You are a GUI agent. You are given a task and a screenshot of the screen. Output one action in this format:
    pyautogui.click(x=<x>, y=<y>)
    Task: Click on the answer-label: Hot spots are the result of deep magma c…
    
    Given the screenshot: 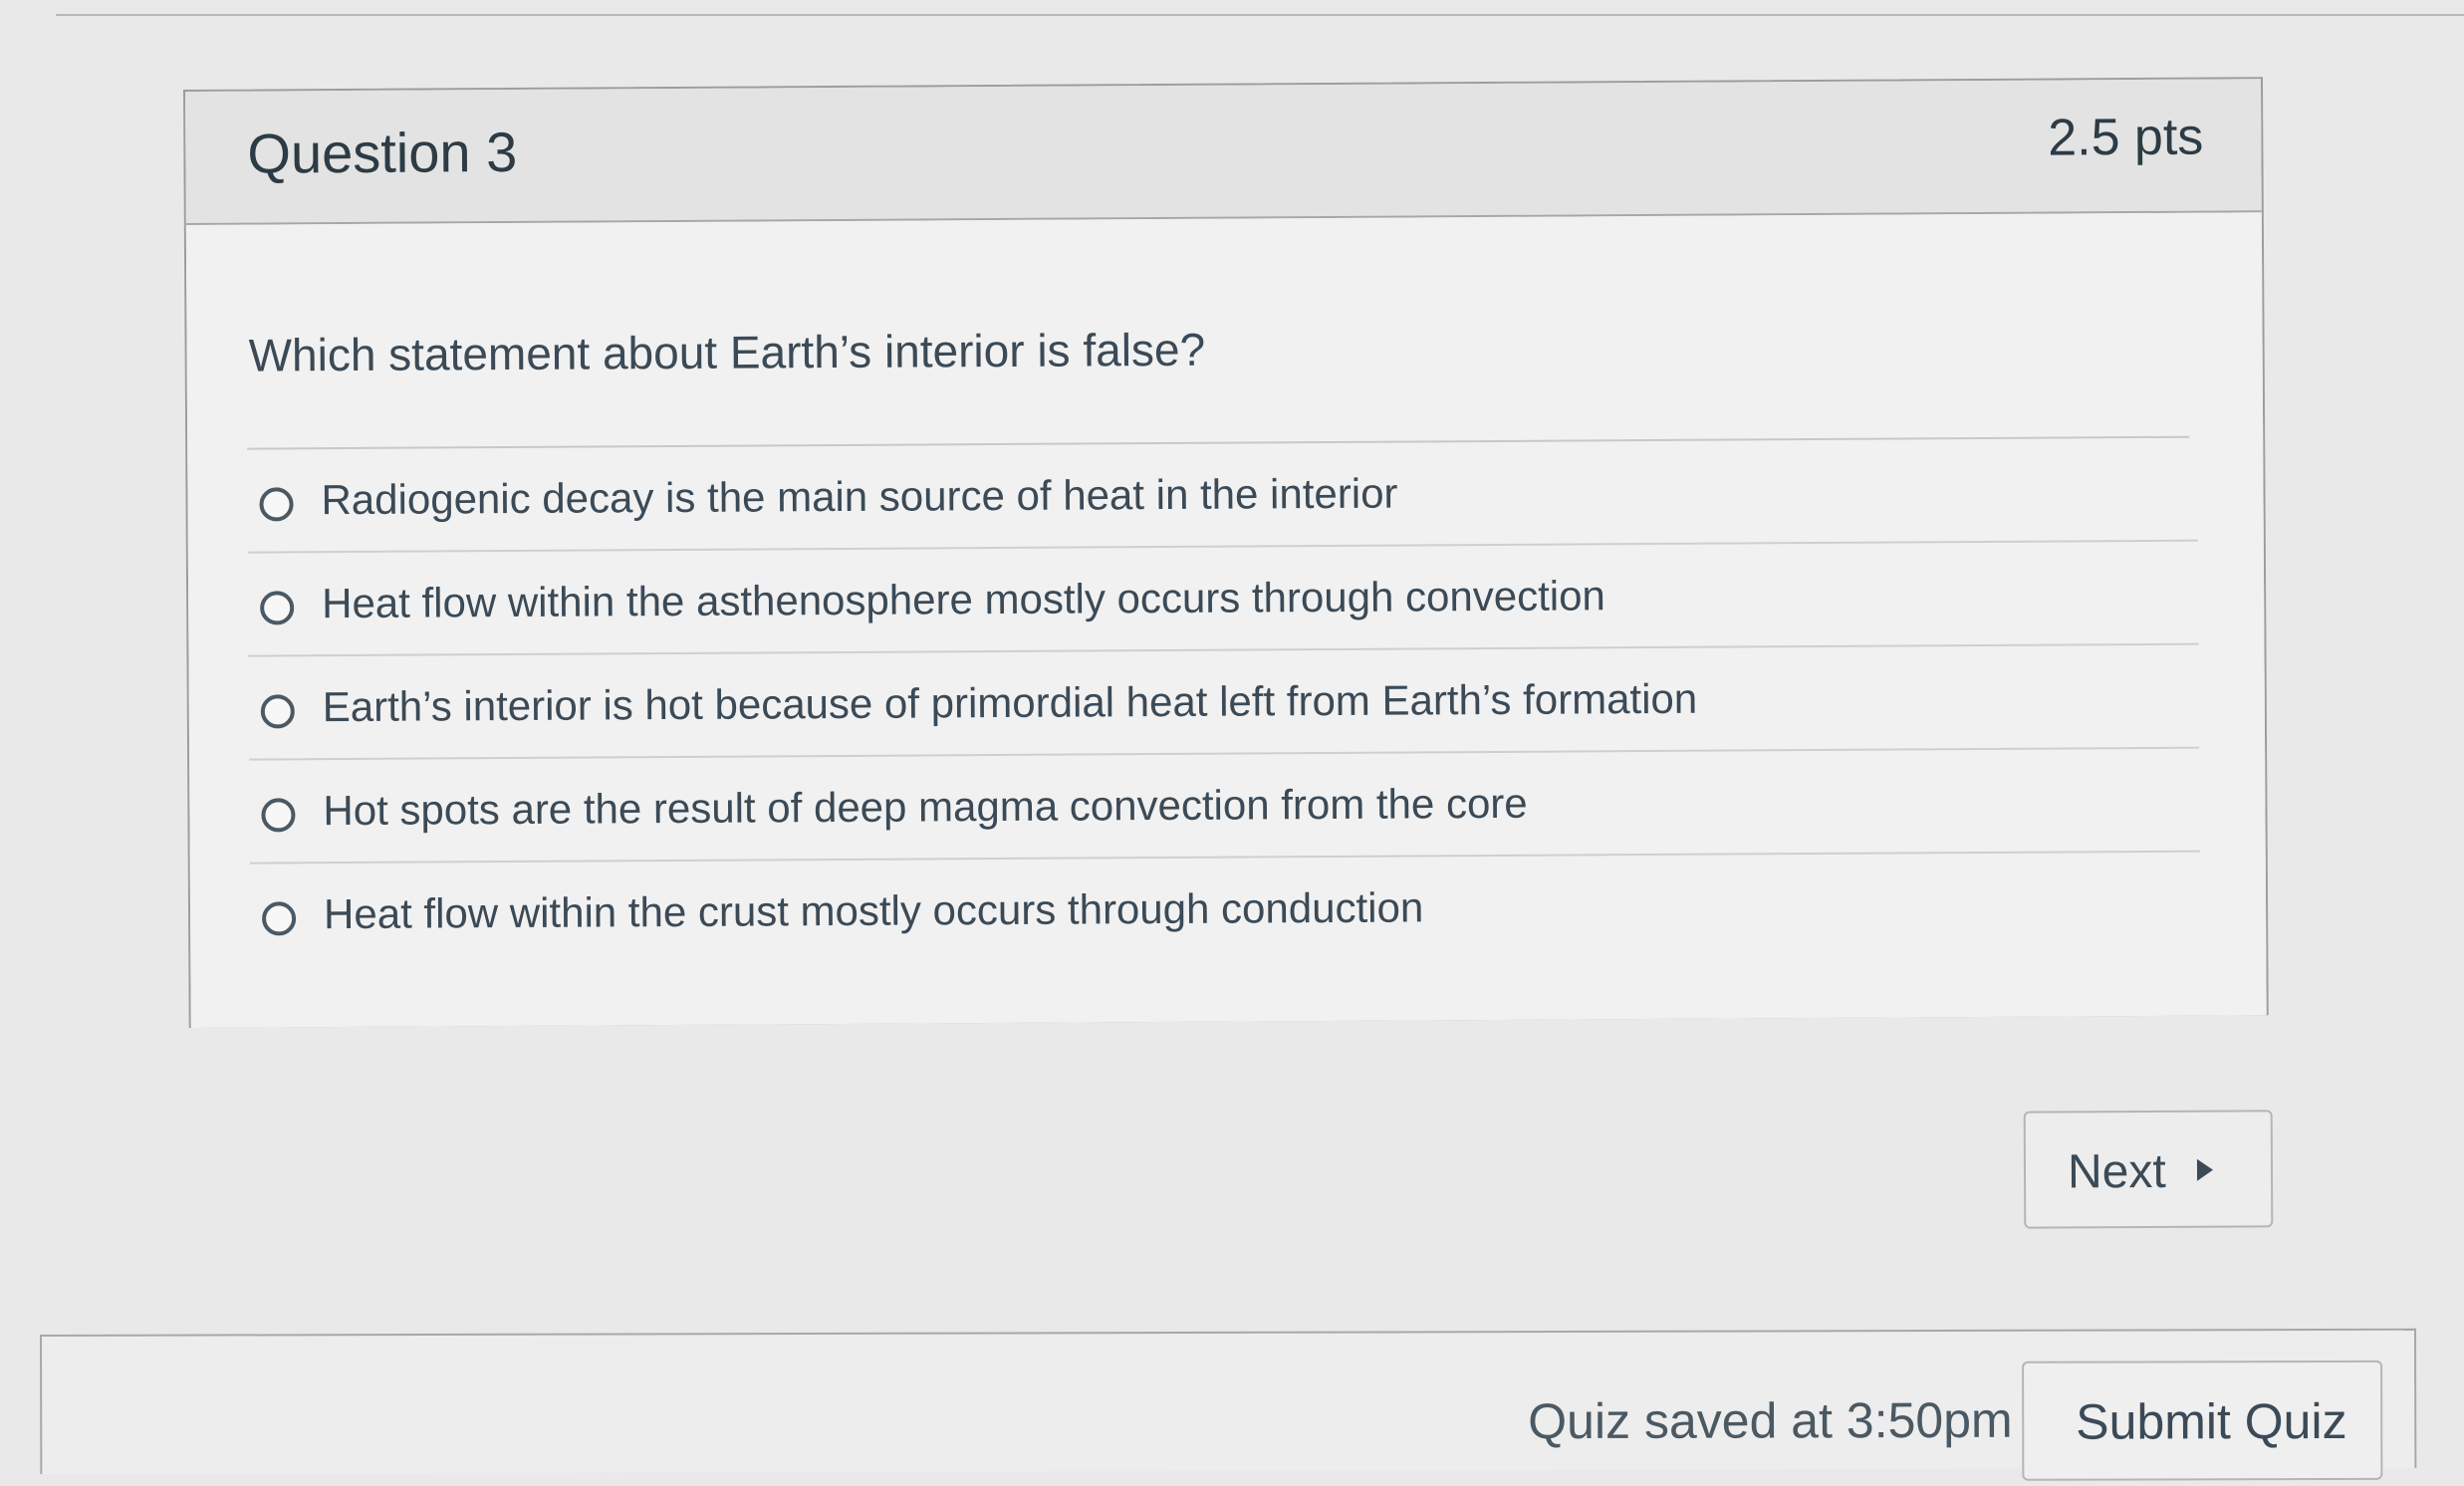 What is the action you would take?
    pyautogui.click(x=925, y=807)
    